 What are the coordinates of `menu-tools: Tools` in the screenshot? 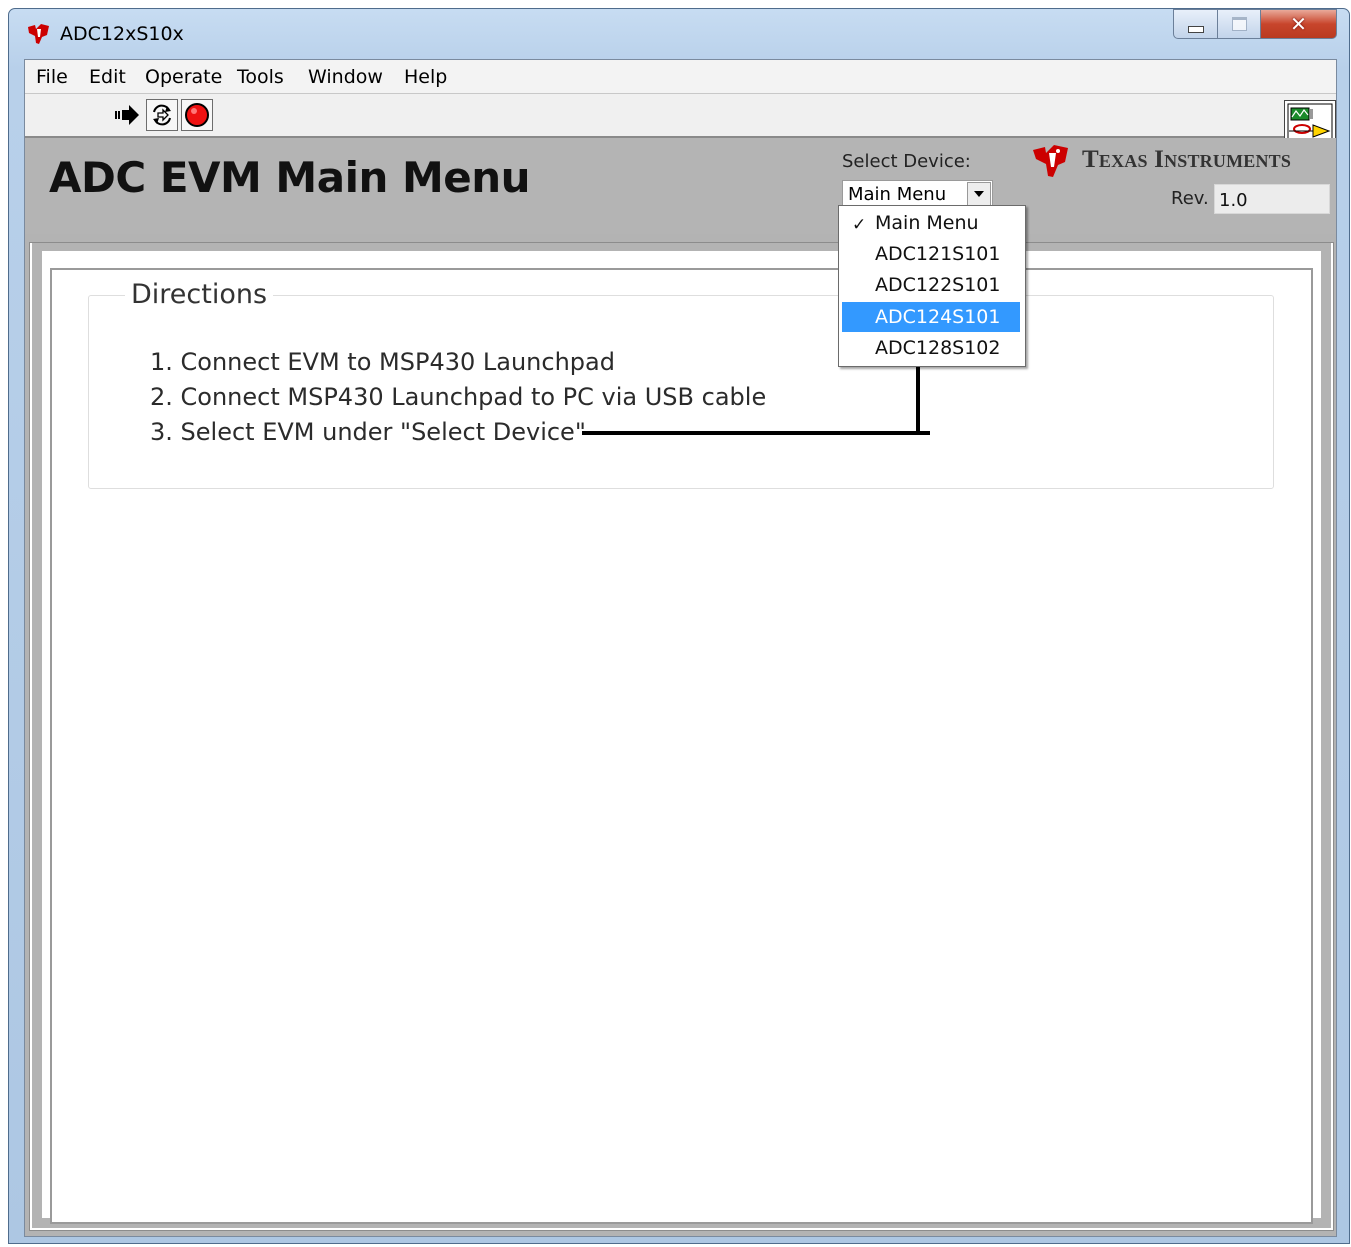 It's located at (260, 77).